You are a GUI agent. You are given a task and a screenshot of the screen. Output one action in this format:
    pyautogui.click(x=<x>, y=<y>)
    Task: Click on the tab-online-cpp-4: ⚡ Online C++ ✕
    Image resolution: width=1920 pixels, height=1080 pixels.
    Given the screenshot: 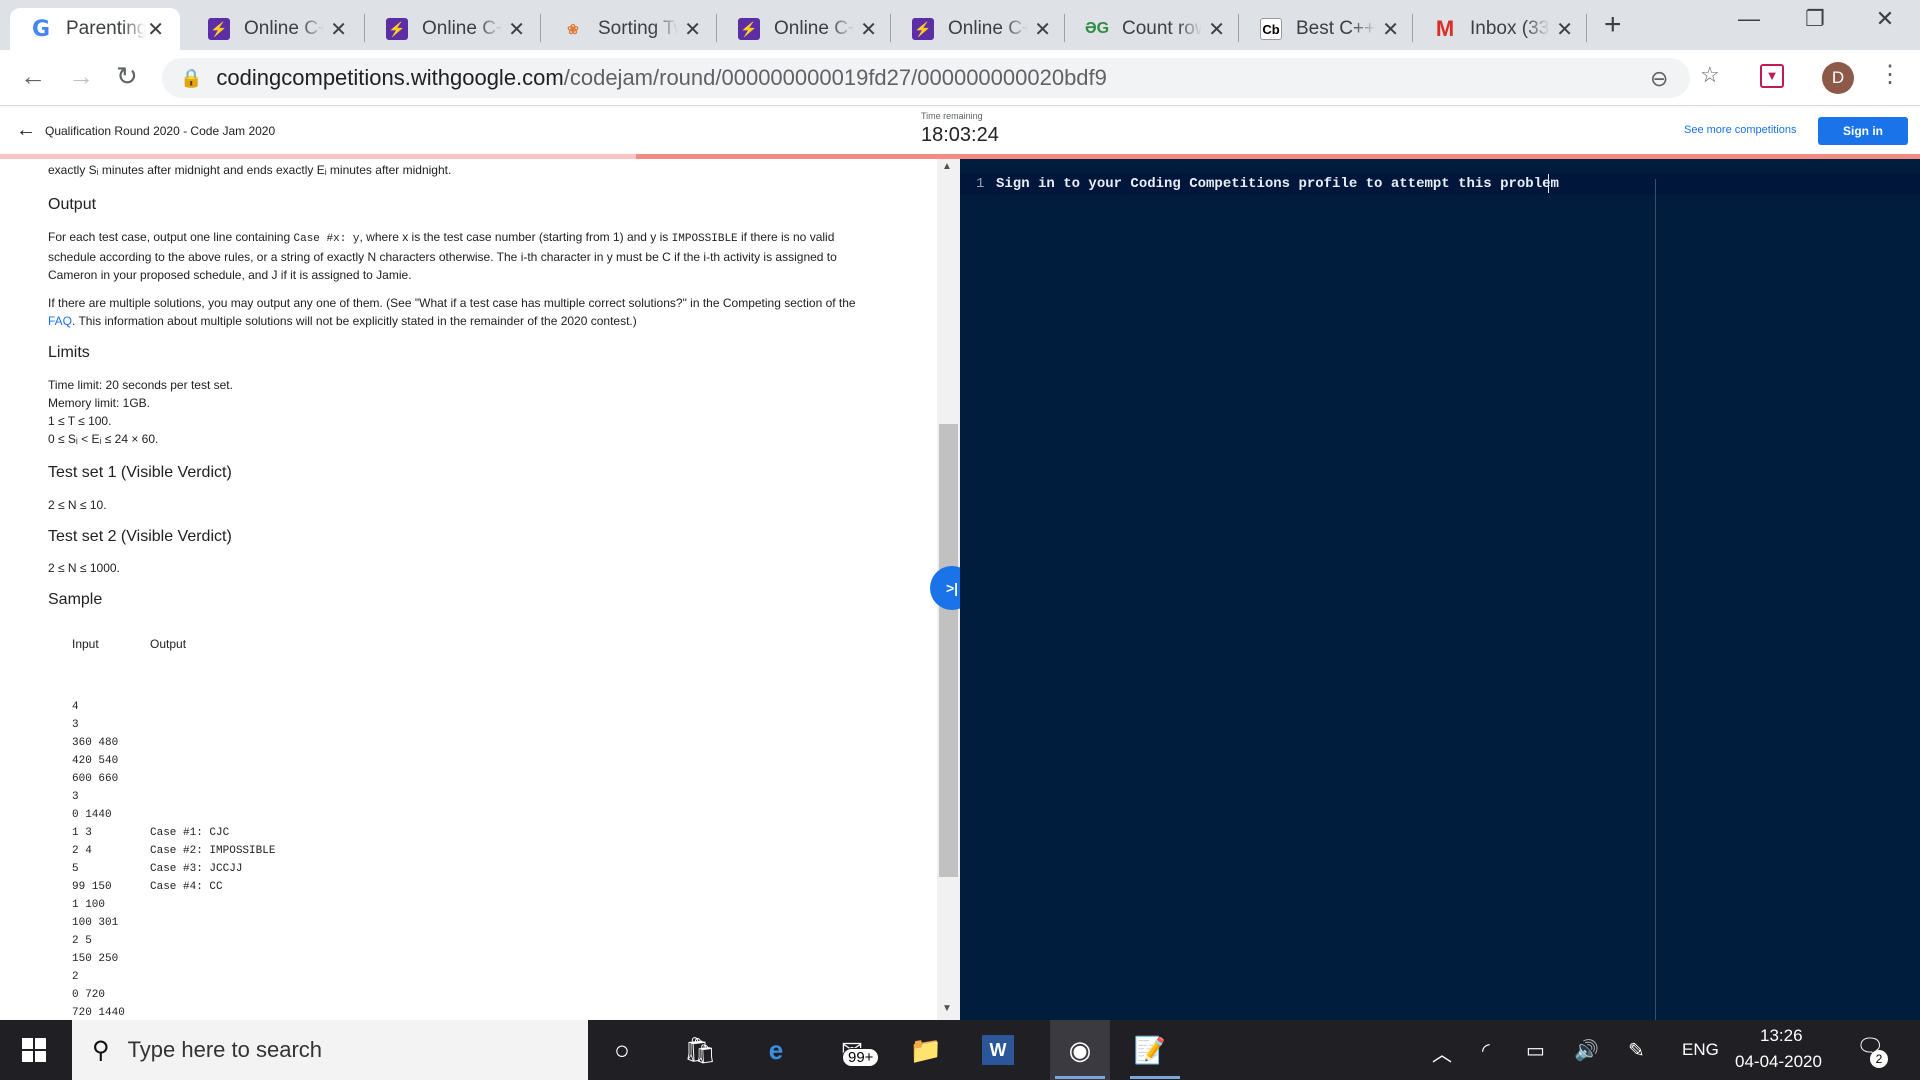 What is the action you would take?
    pyautogui.click(x=979, y=29)
    